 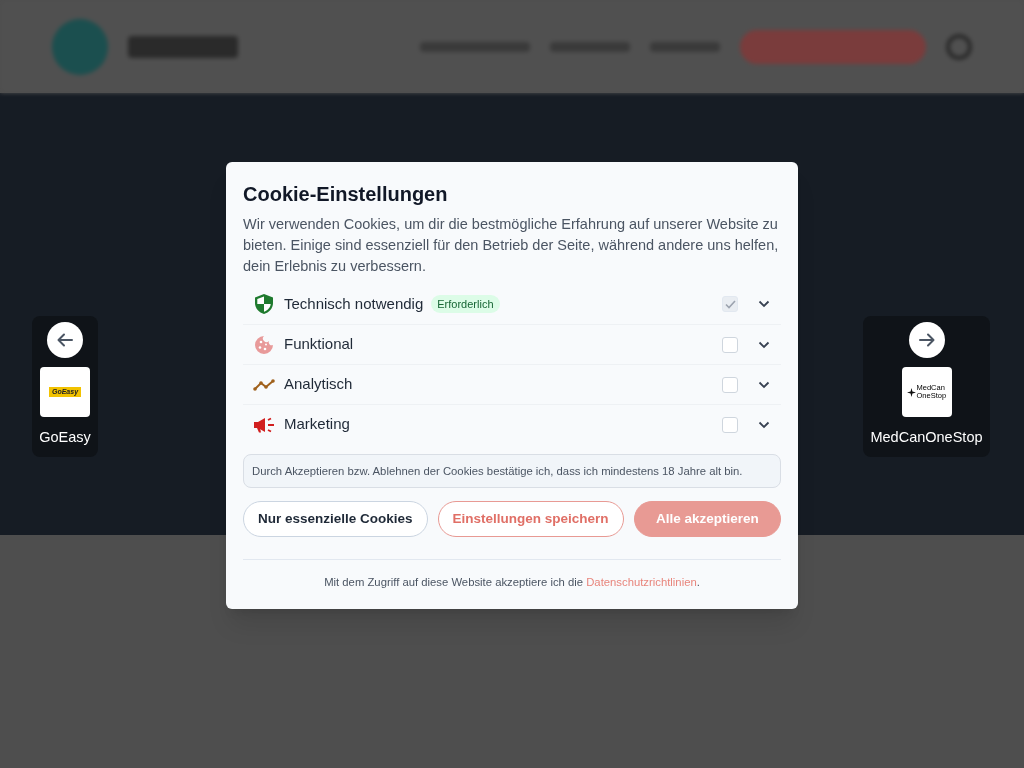 What do you see at coordinates (641, 582) in the screenshot?
I see `privacy-link: Datenschutzrichtlinien` at bounding box center [641, 582].